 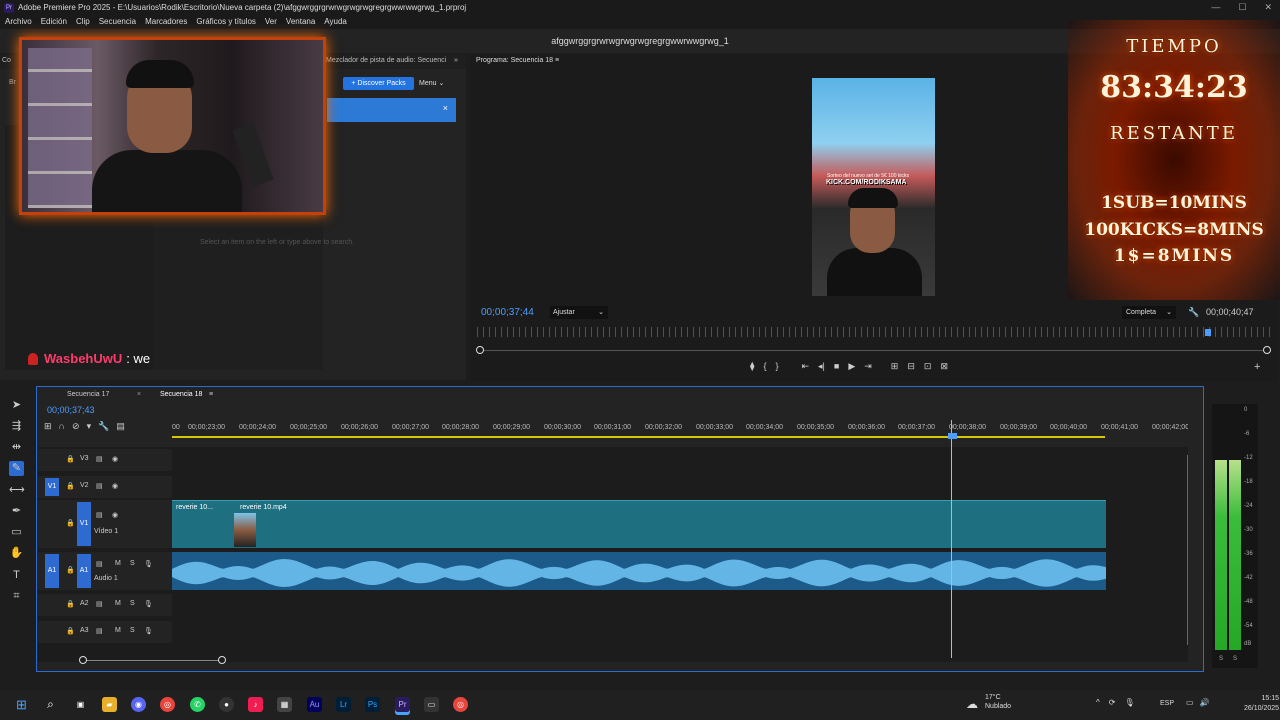 I want to click on wrench-icon: 🔧, so click(x=1193, y=312).